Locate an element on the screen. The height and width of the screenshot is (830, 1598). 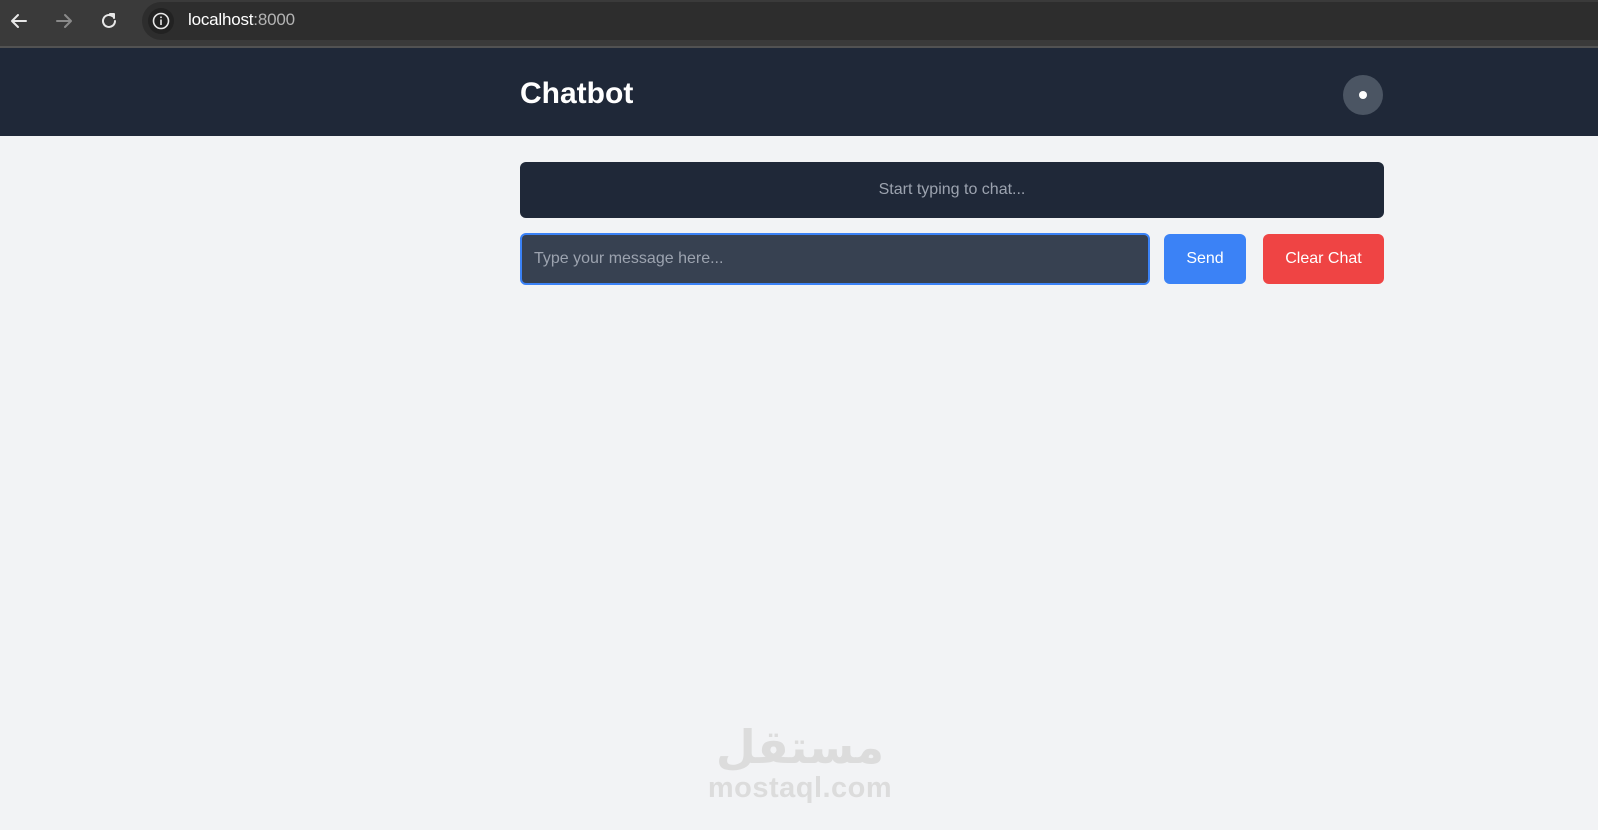
watermark-logo: مستقل mostaql.com is located at coordinates (800, 767).